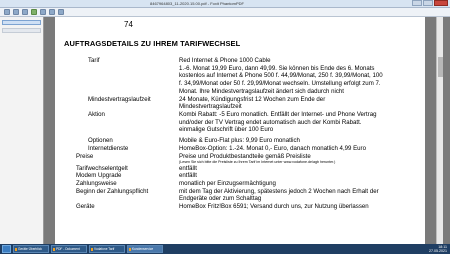 This screenshot has height=254, width=450. Describe the element at coordinates (34, 12) in the screenshot. I see `hand-tool-icon` at that location.